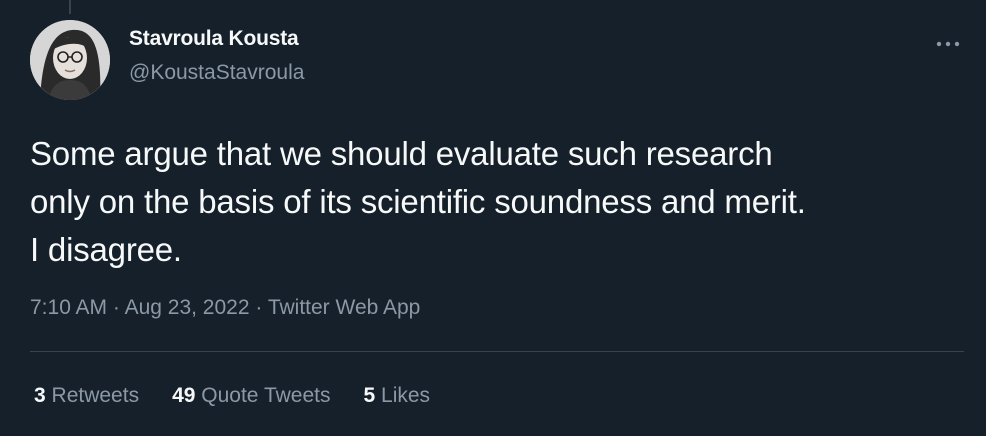 The width and height of the screenshot is (986, 436). I want to click on quote-tweets-stat: 49 Quote Tweets, so click(251, 396).